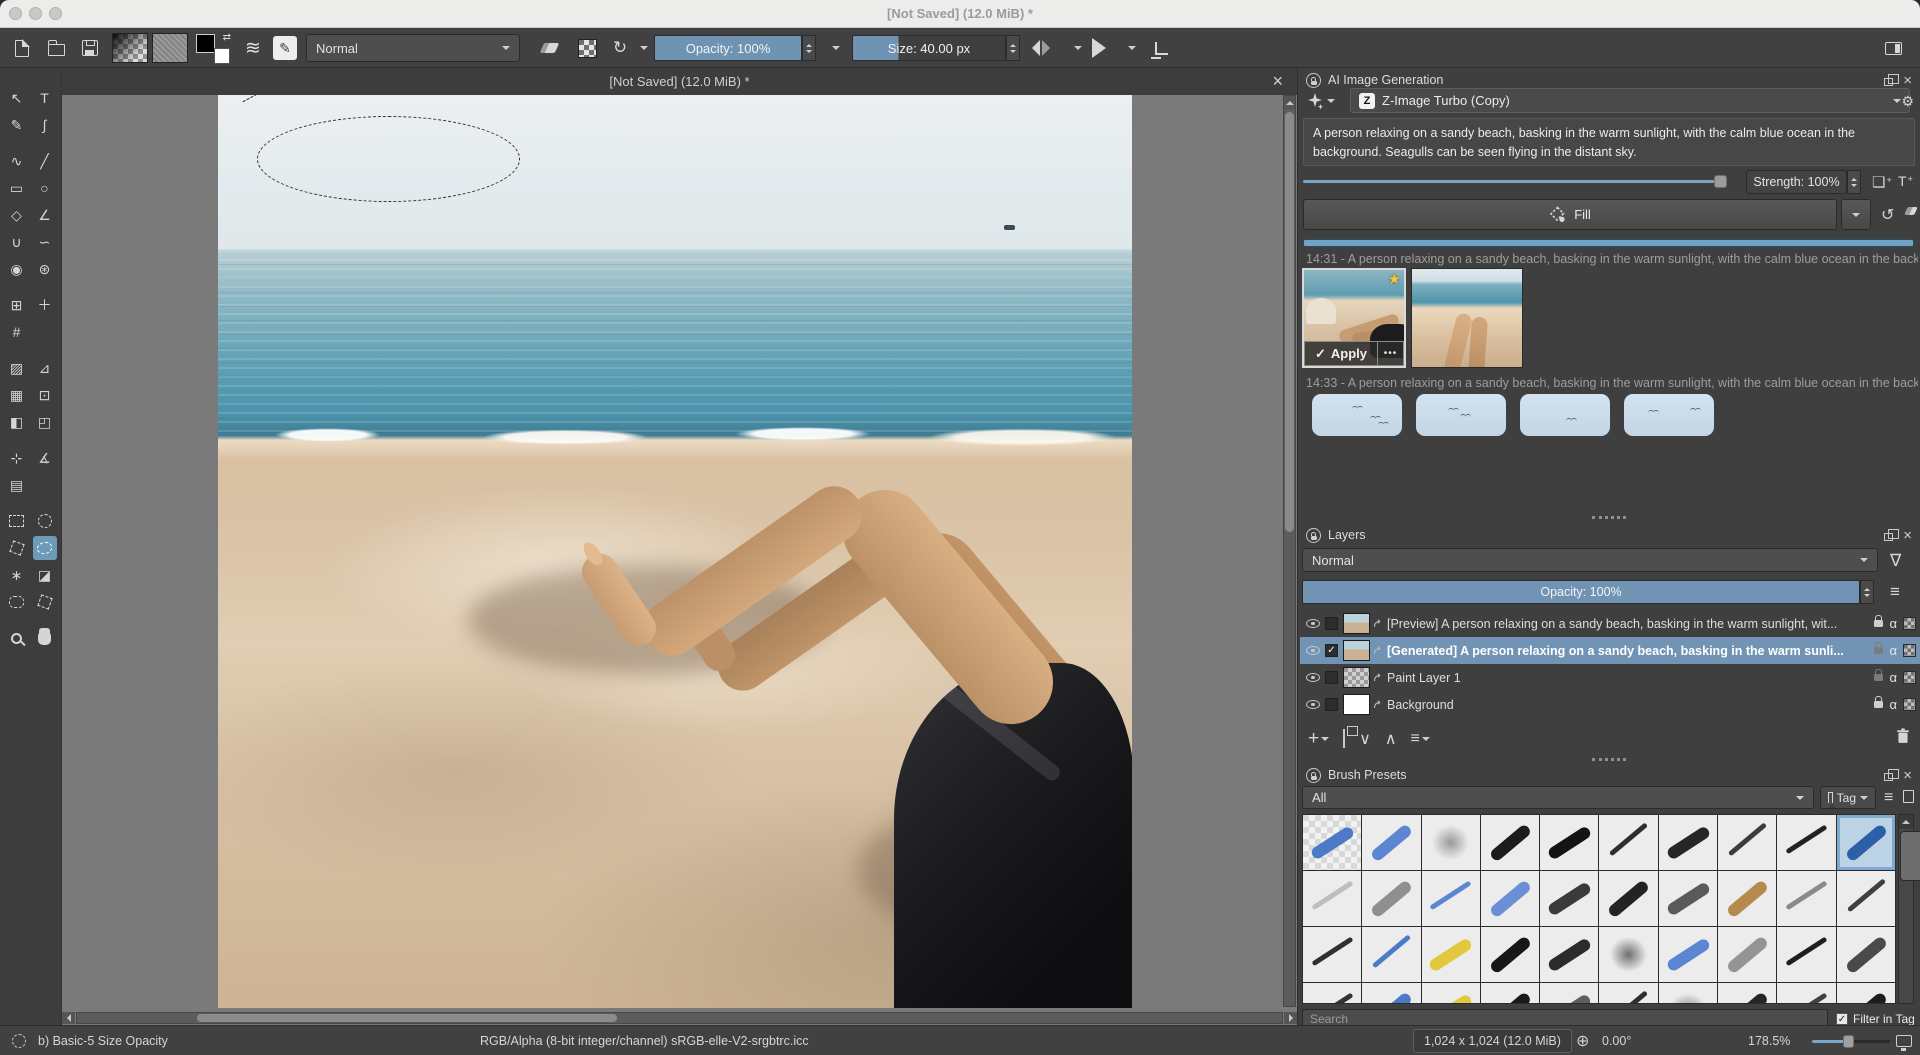  Describe the element at coordinates (45, 188) in the screenshot. I see `ellipse-tool: ○` at that location.